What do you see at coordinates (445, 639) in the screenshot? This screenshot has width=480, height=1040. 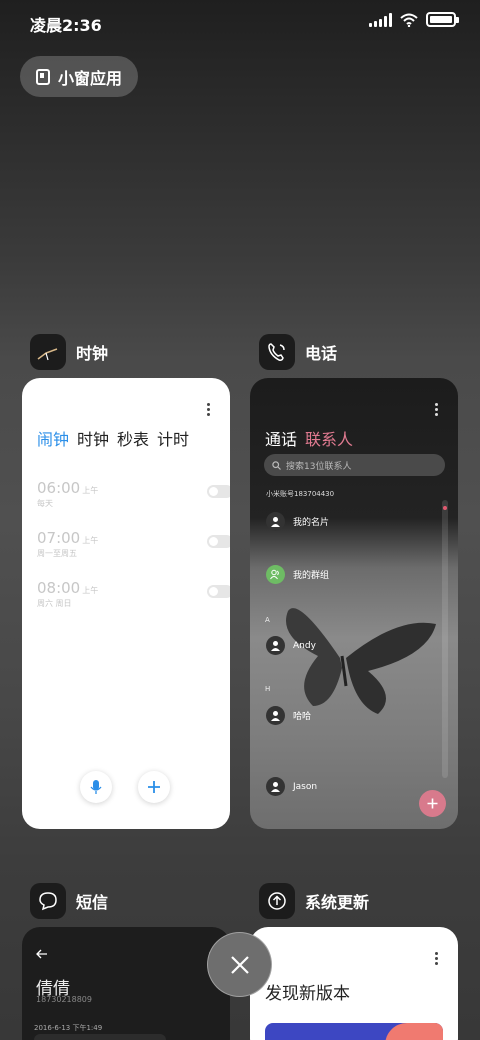 I see `alphabet-index-scrollbar` at bounding box center [445, 639].